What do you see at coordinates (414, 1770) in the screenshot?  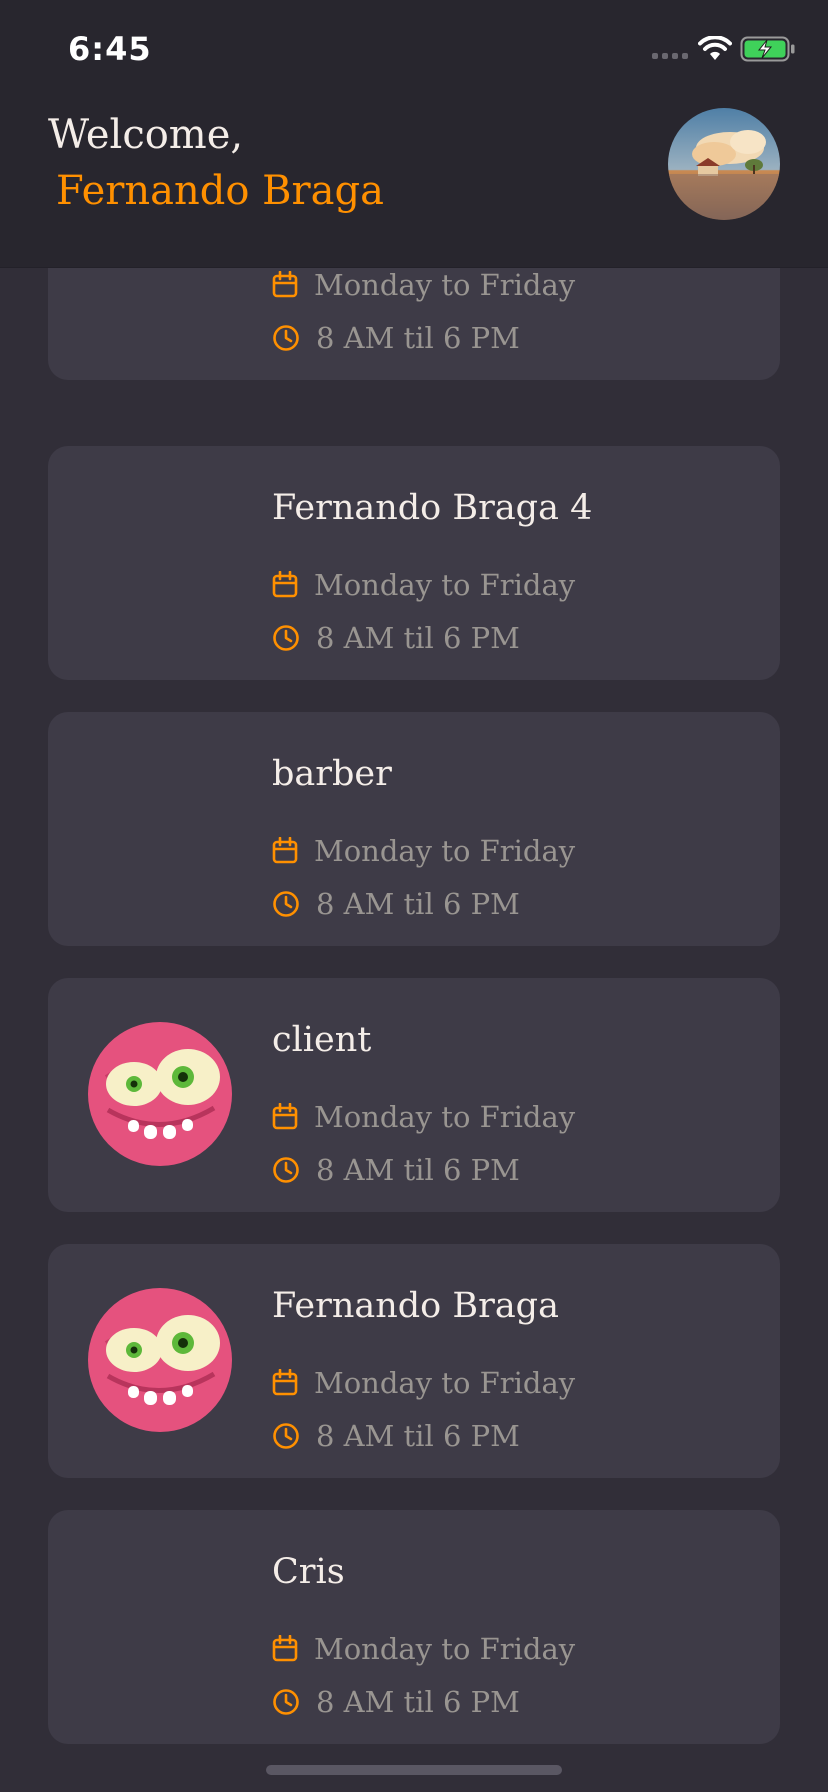 I see `home-indicator` at bounding box center [414, 1770].